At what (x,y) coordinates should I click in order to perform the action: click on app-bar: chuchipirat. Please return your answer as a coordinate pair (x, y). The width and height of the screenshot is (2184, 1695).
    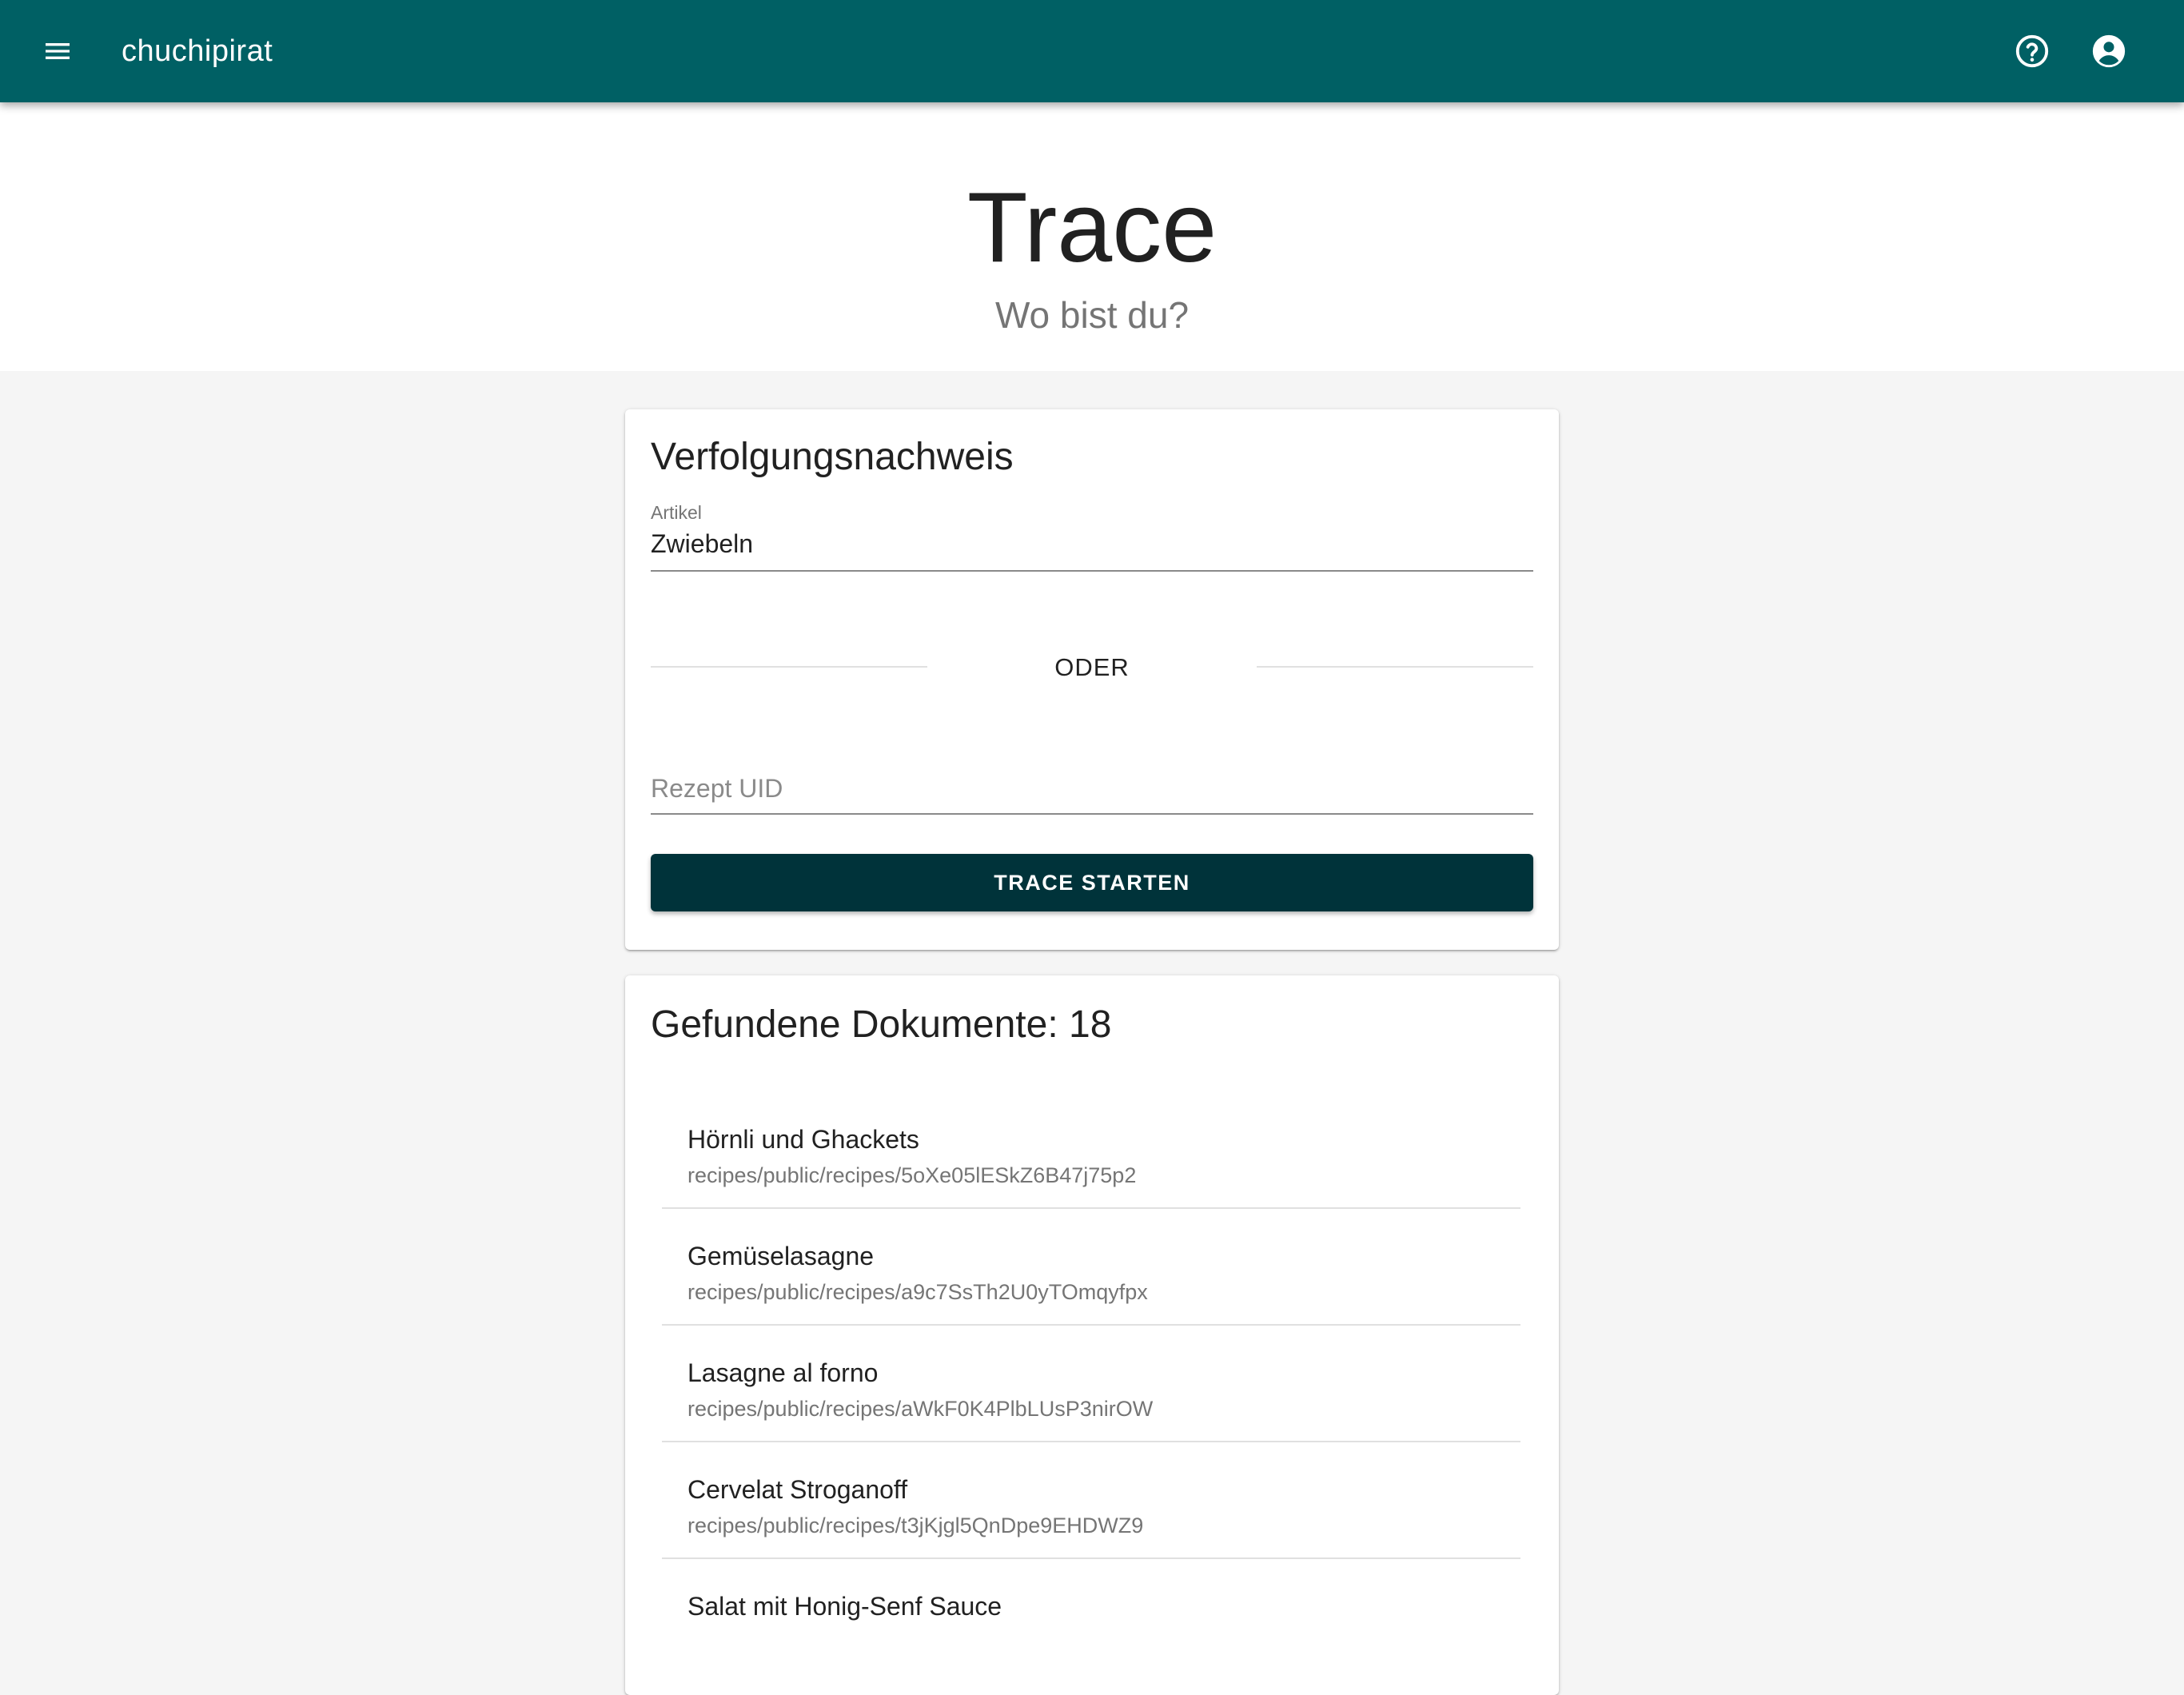
    Looking at the image, I should click on (1092, 51).